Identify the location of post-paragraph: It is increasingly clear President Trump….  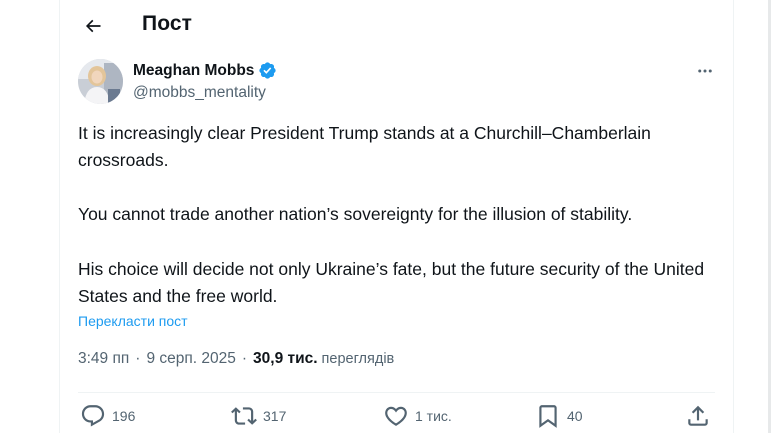
(364, 147).